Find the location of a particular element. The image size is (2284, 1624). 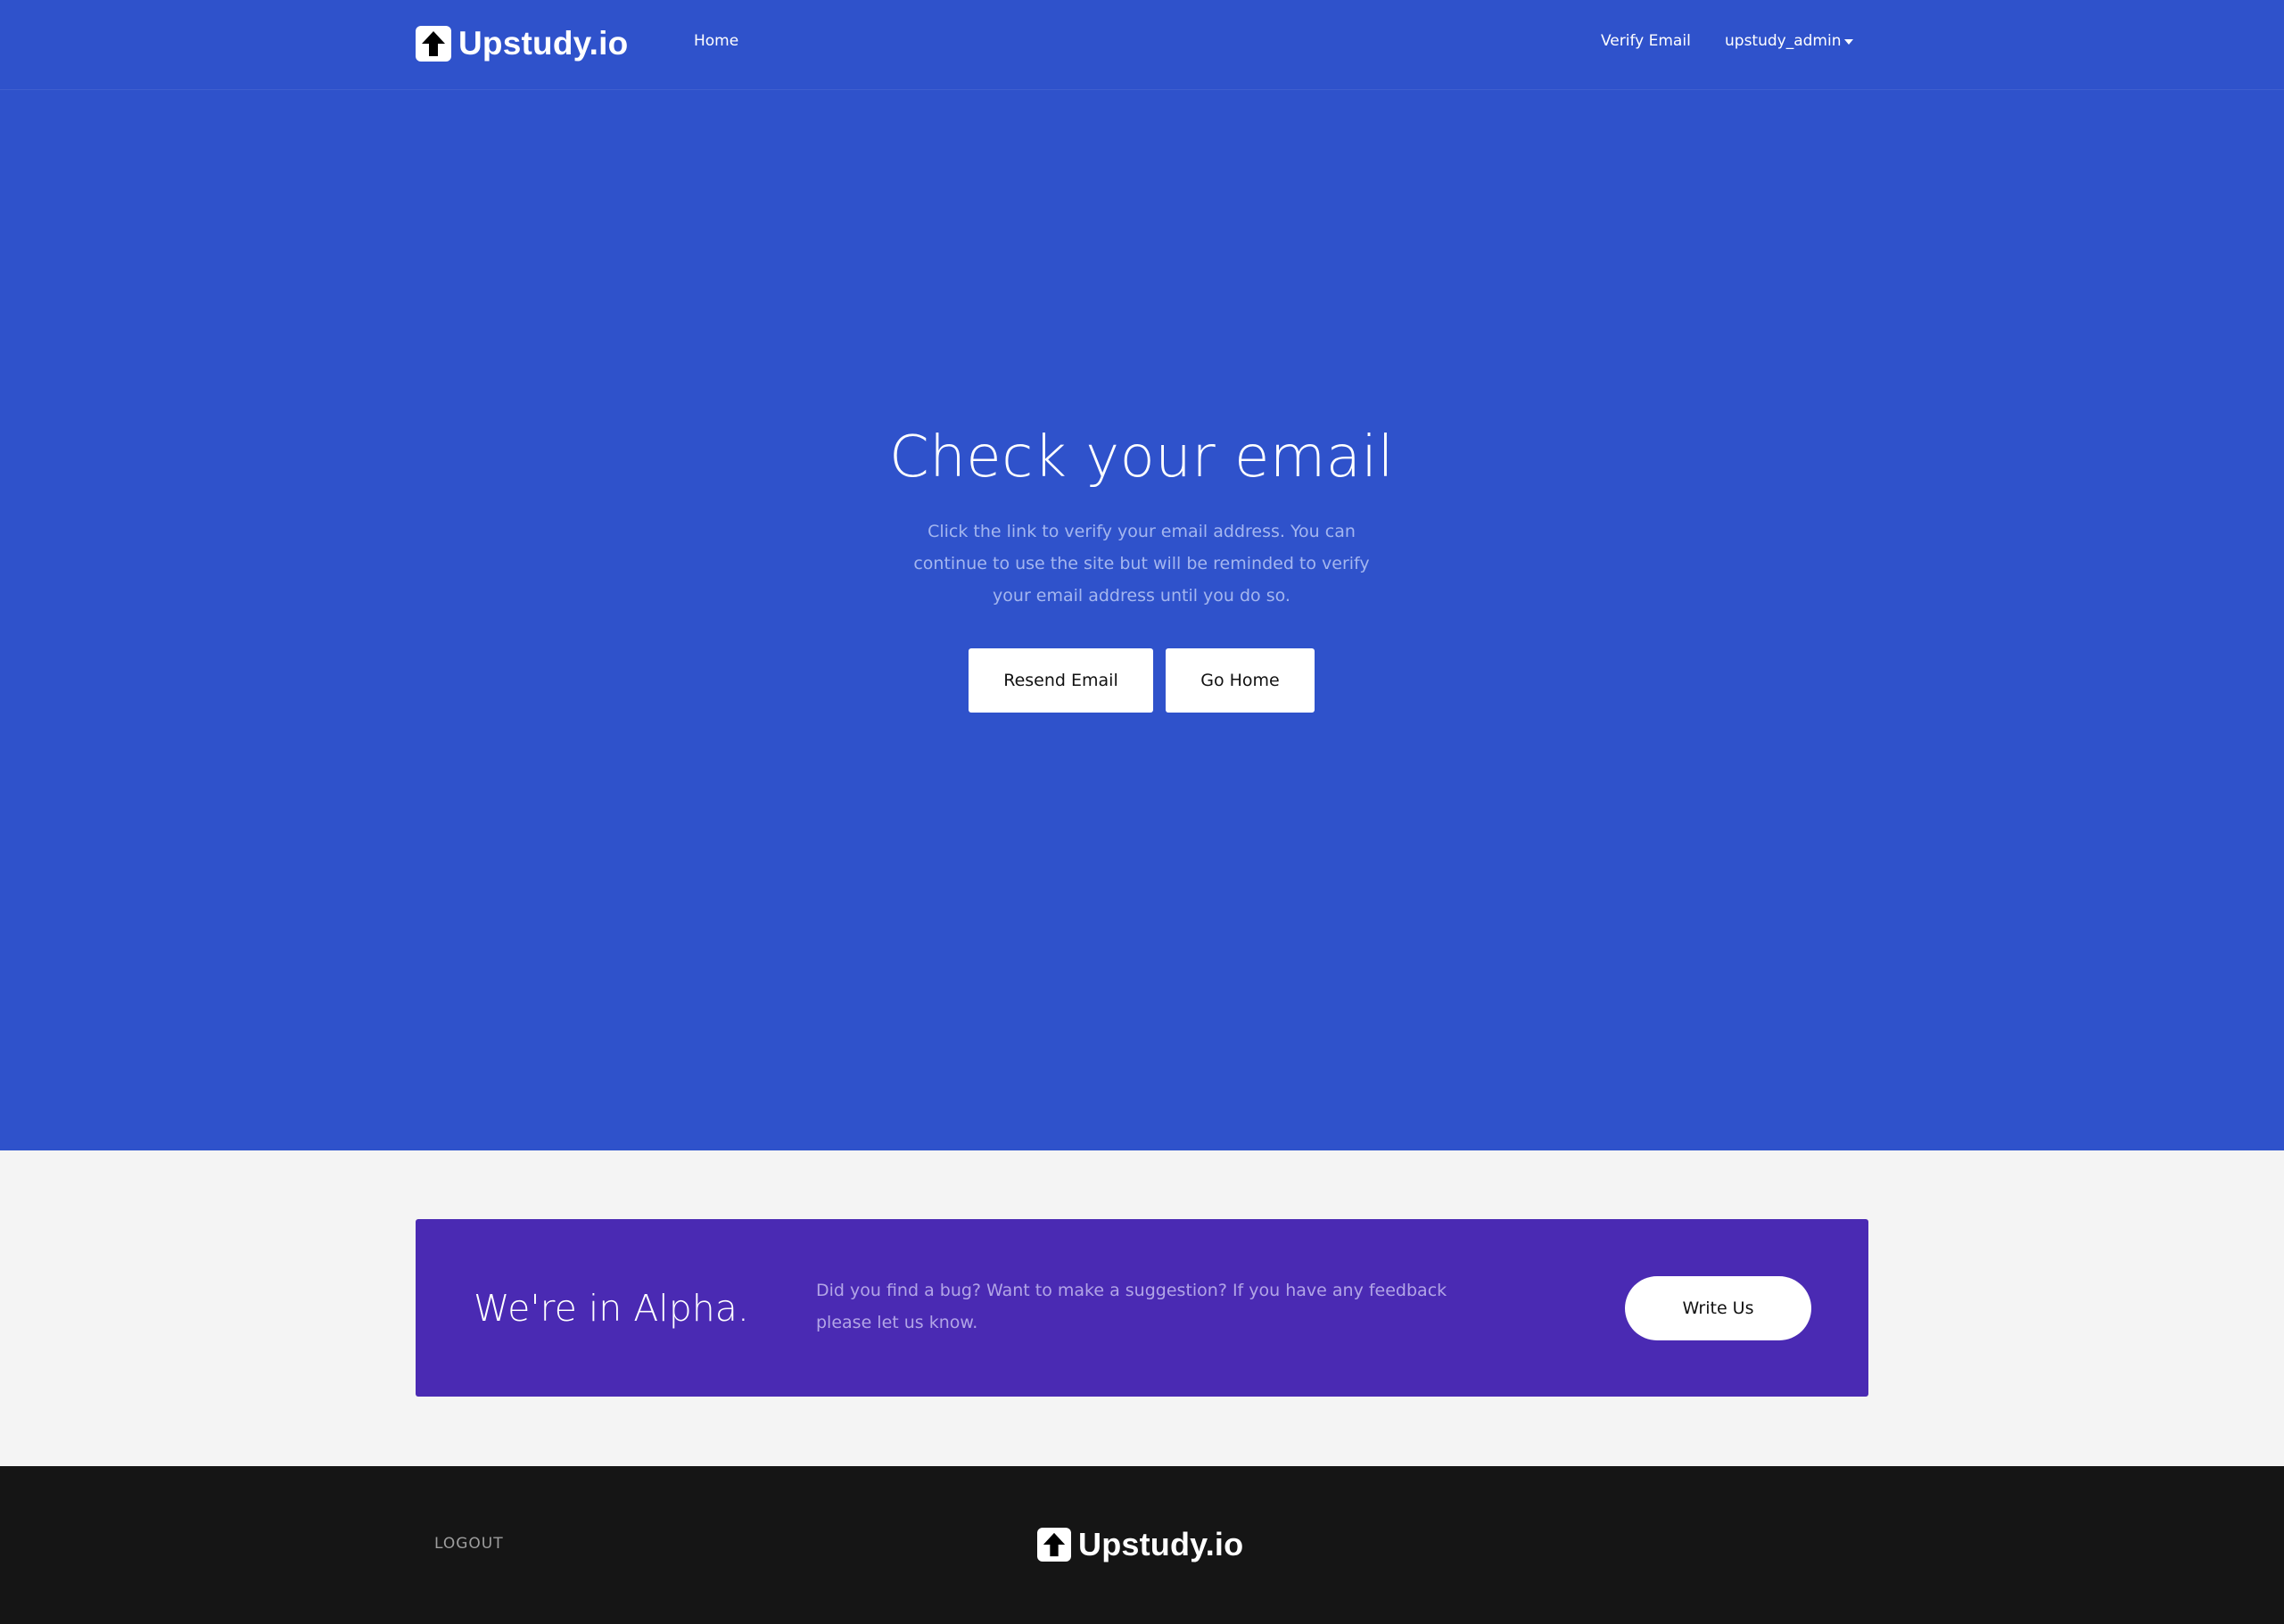

footer-brand-link: Upstudy.io is located at coordinates (1140, 1544).